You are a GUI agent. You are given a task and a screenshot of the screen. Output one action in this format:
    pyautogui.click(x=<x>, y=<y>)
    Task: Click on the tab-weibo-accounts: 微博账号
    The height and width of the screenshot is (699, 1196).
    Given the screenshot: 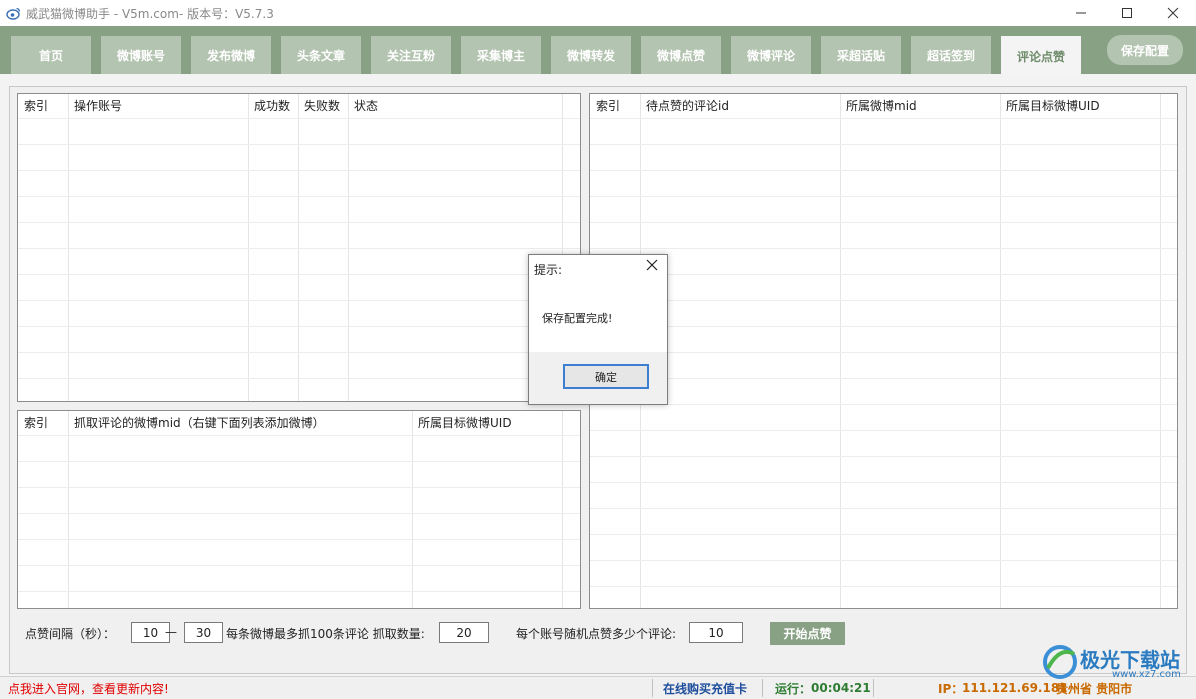 What is the action you would take?
    pyautogui.click(x=141, y=55)
    